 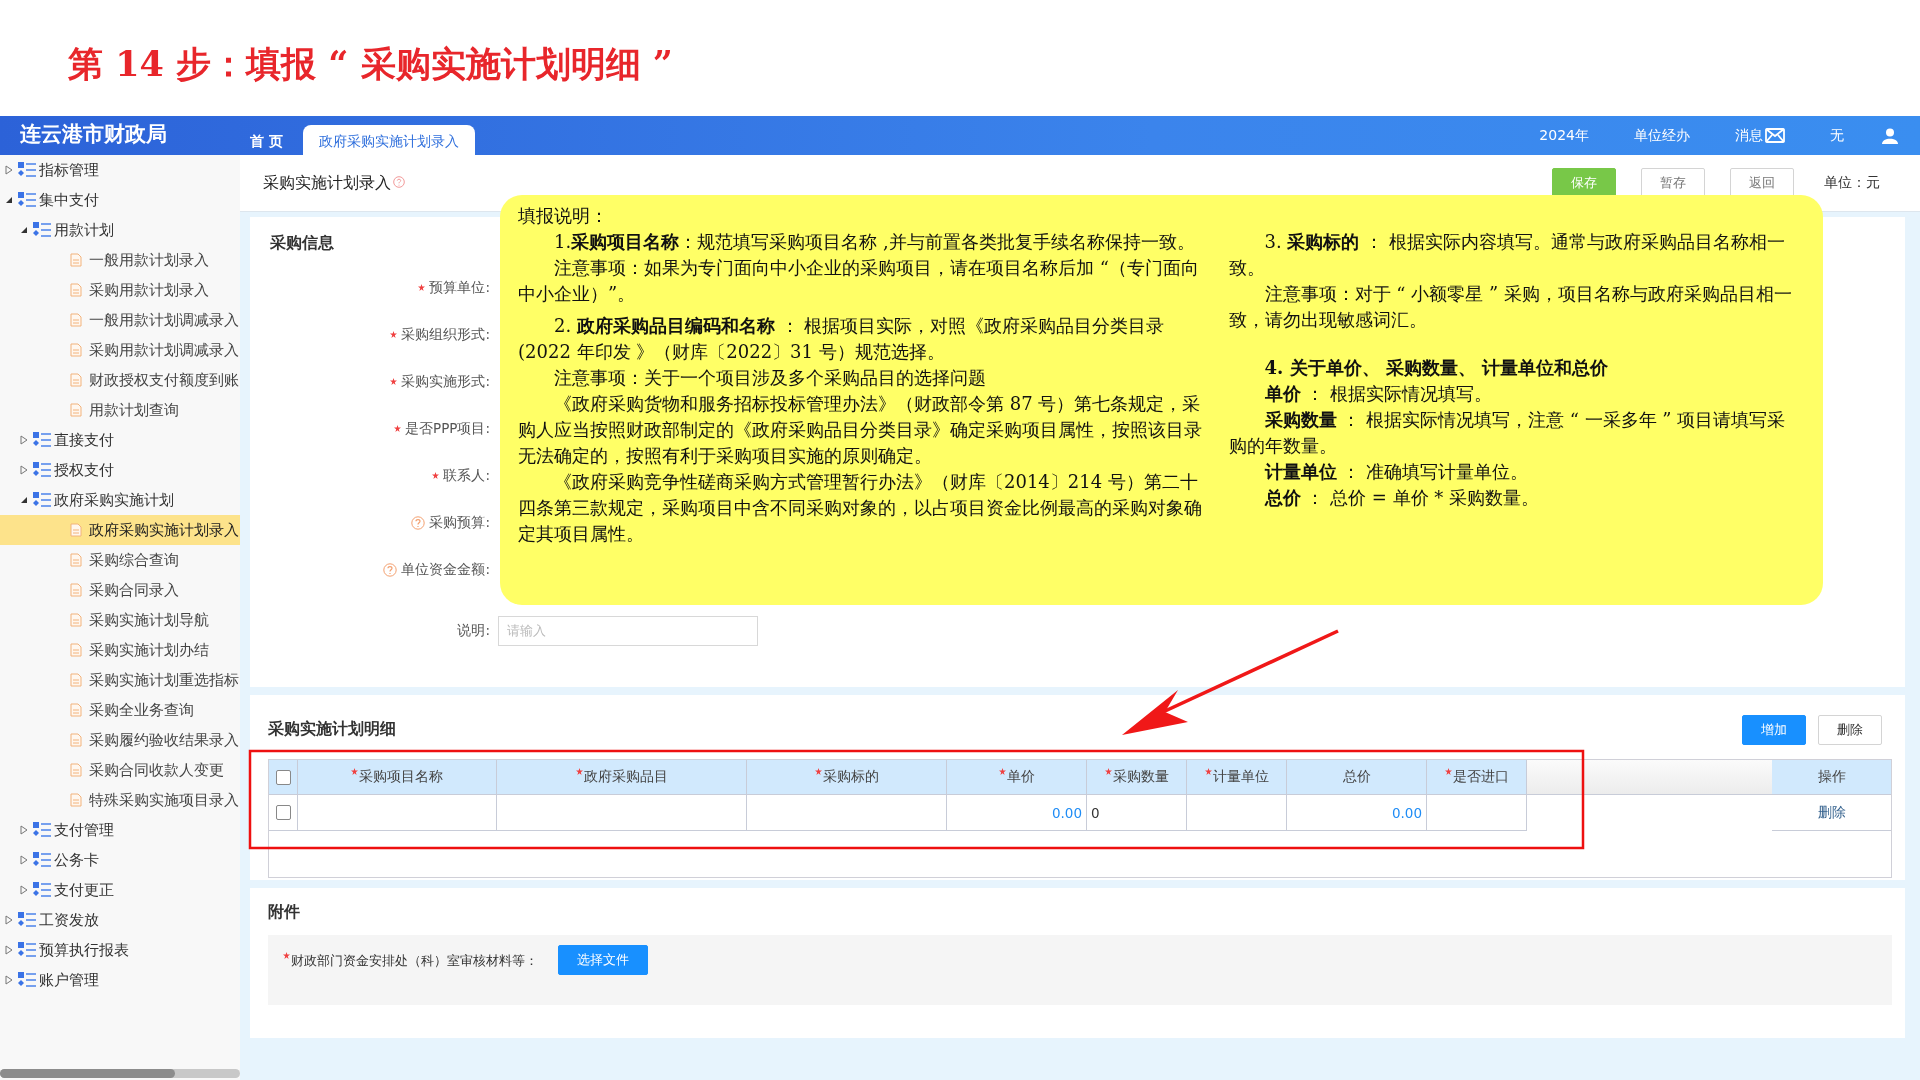 I want to click on toolbar-button: 返回, so click(x=1762, y=183).